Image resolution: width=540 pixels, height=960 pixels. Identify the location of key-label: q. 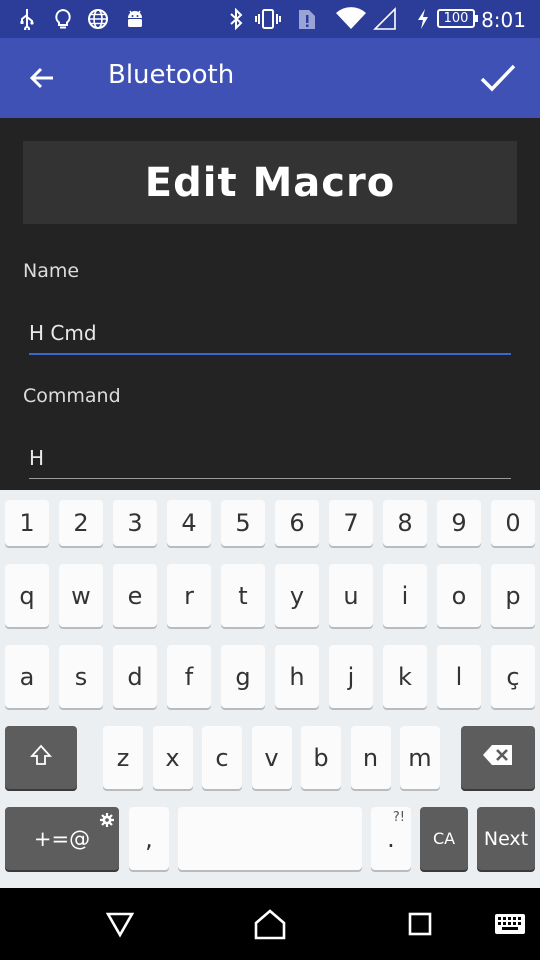
(27, 595).